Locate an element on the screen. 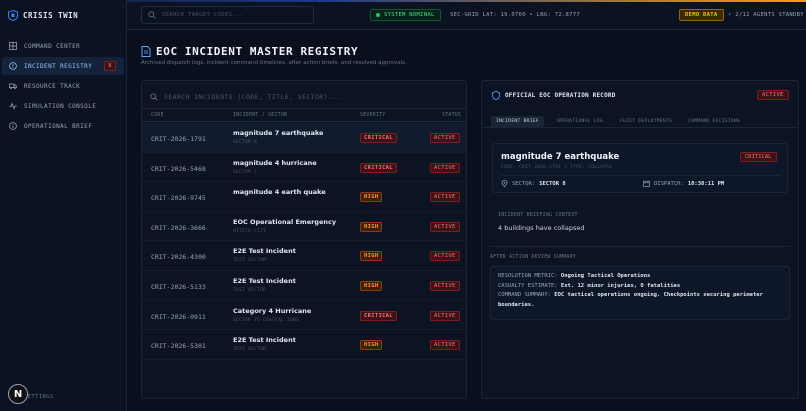 The image size is (806, 411). alert-circle-icon is located at coordinates (13, 66).